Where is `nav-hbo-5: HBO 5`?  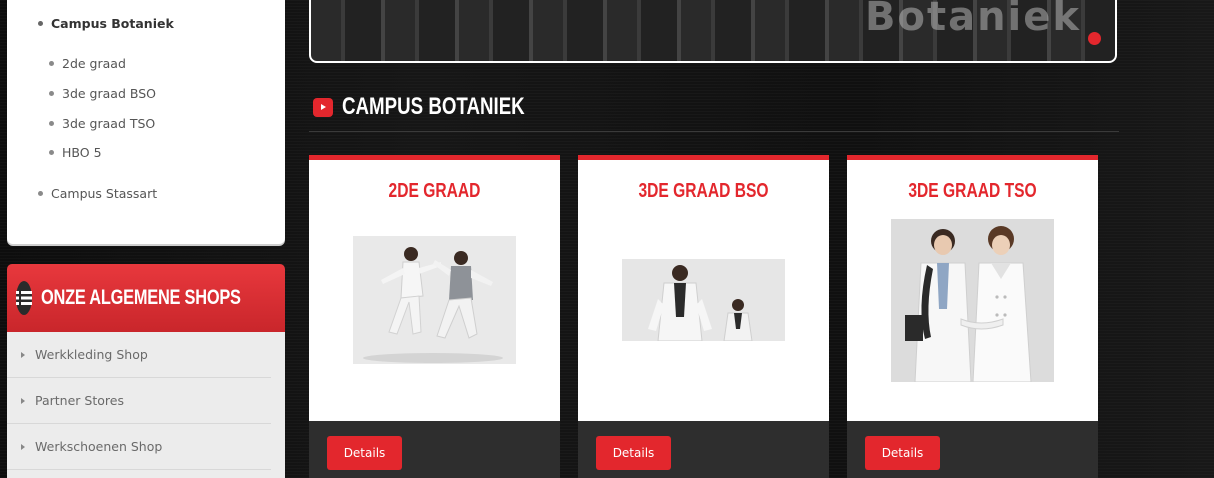 nav-hbo-5: HBO 5 is located at coordinates (75, 152).